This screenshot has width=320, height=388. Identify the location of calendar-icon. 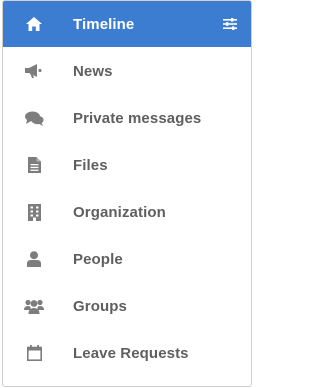
(34, 353).